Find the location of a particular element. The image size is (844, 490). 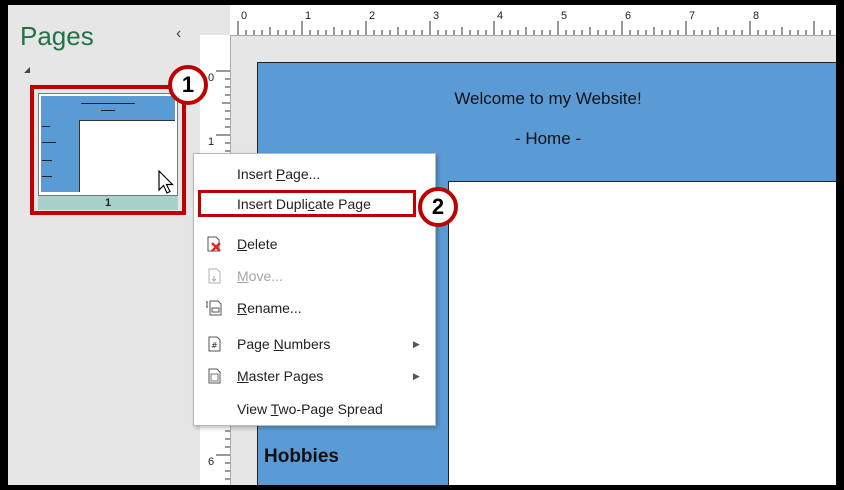

ruler-label: 2 is located at coordinates (372, 16).